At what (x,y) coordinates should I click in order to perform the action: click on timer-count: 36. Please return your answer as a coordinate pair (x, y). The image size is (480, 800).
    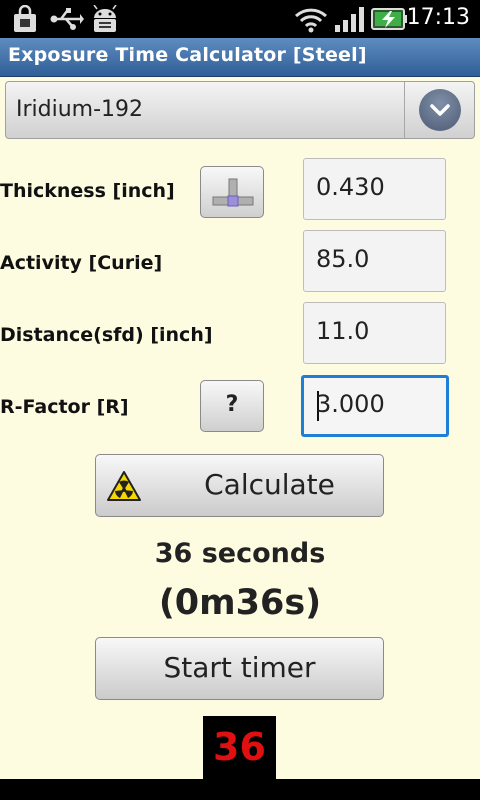
    Looking at the image, I should click on (239, 747).